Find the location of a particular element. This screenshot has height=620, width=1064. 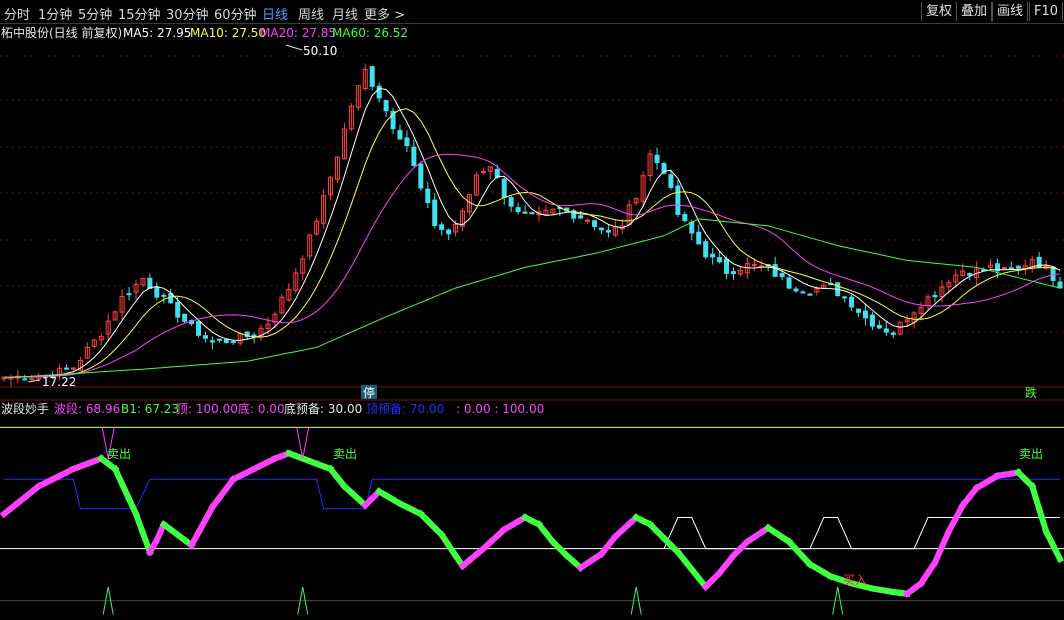

sell-signal-2: 卖出 is located at coordinates (345, 454).